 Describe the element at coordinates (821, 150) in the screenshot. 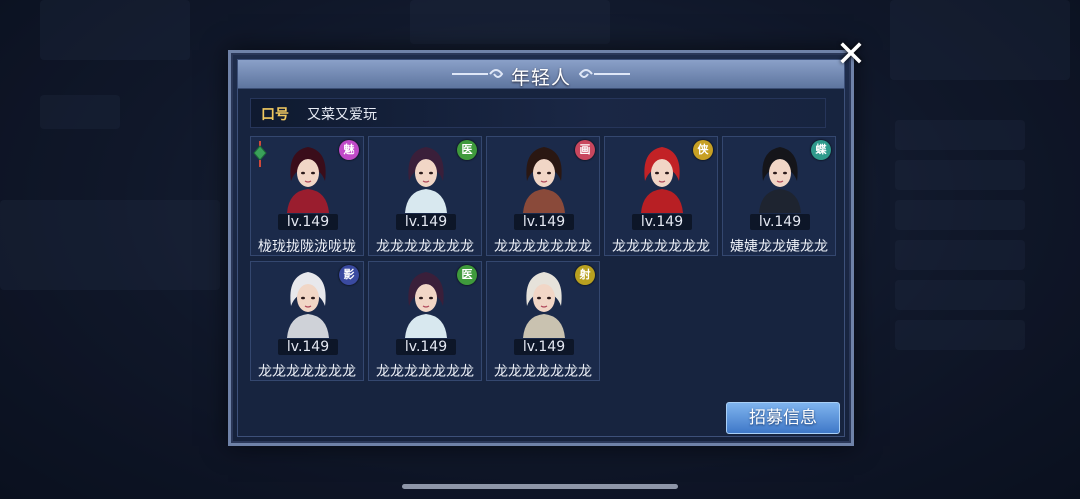

I see `class-badge-icon: 蝶` at that location.